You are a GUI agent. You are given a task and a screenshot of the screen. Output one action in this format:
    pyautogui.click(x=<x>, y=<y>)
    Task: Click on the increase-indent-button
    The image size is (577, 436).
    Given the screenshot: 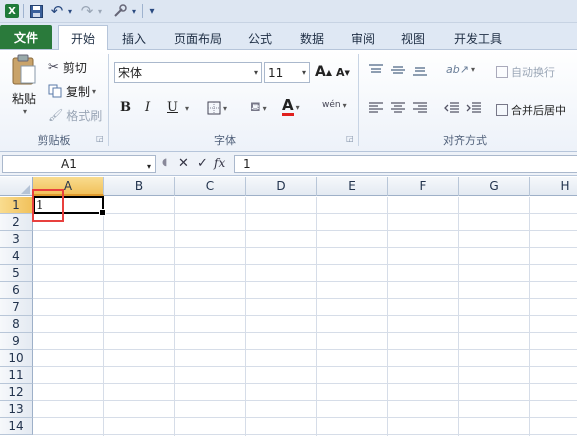 What is the action you would take?
    pyautogui.click(x=474, y=108)
    